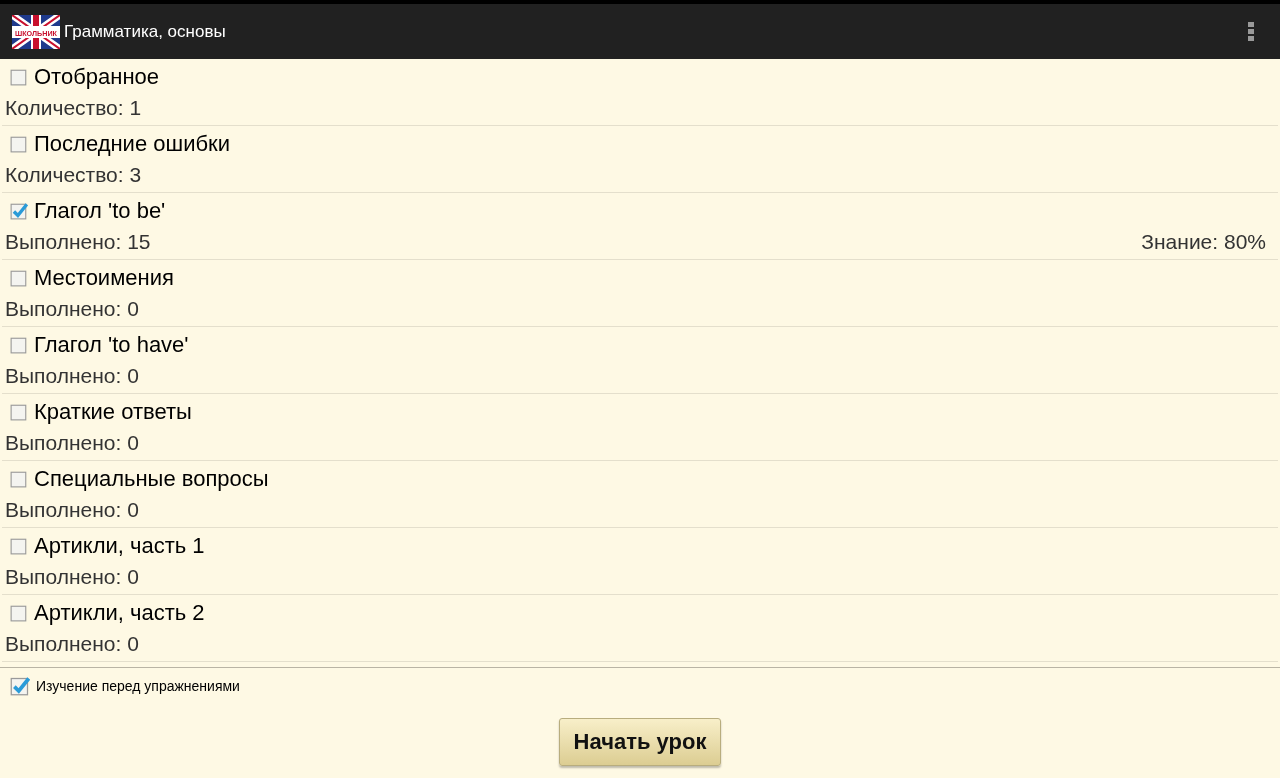 This screenshot has height=778, width=1280. I want to click on screen-title: Грамматика, основы, so click(145, 31).